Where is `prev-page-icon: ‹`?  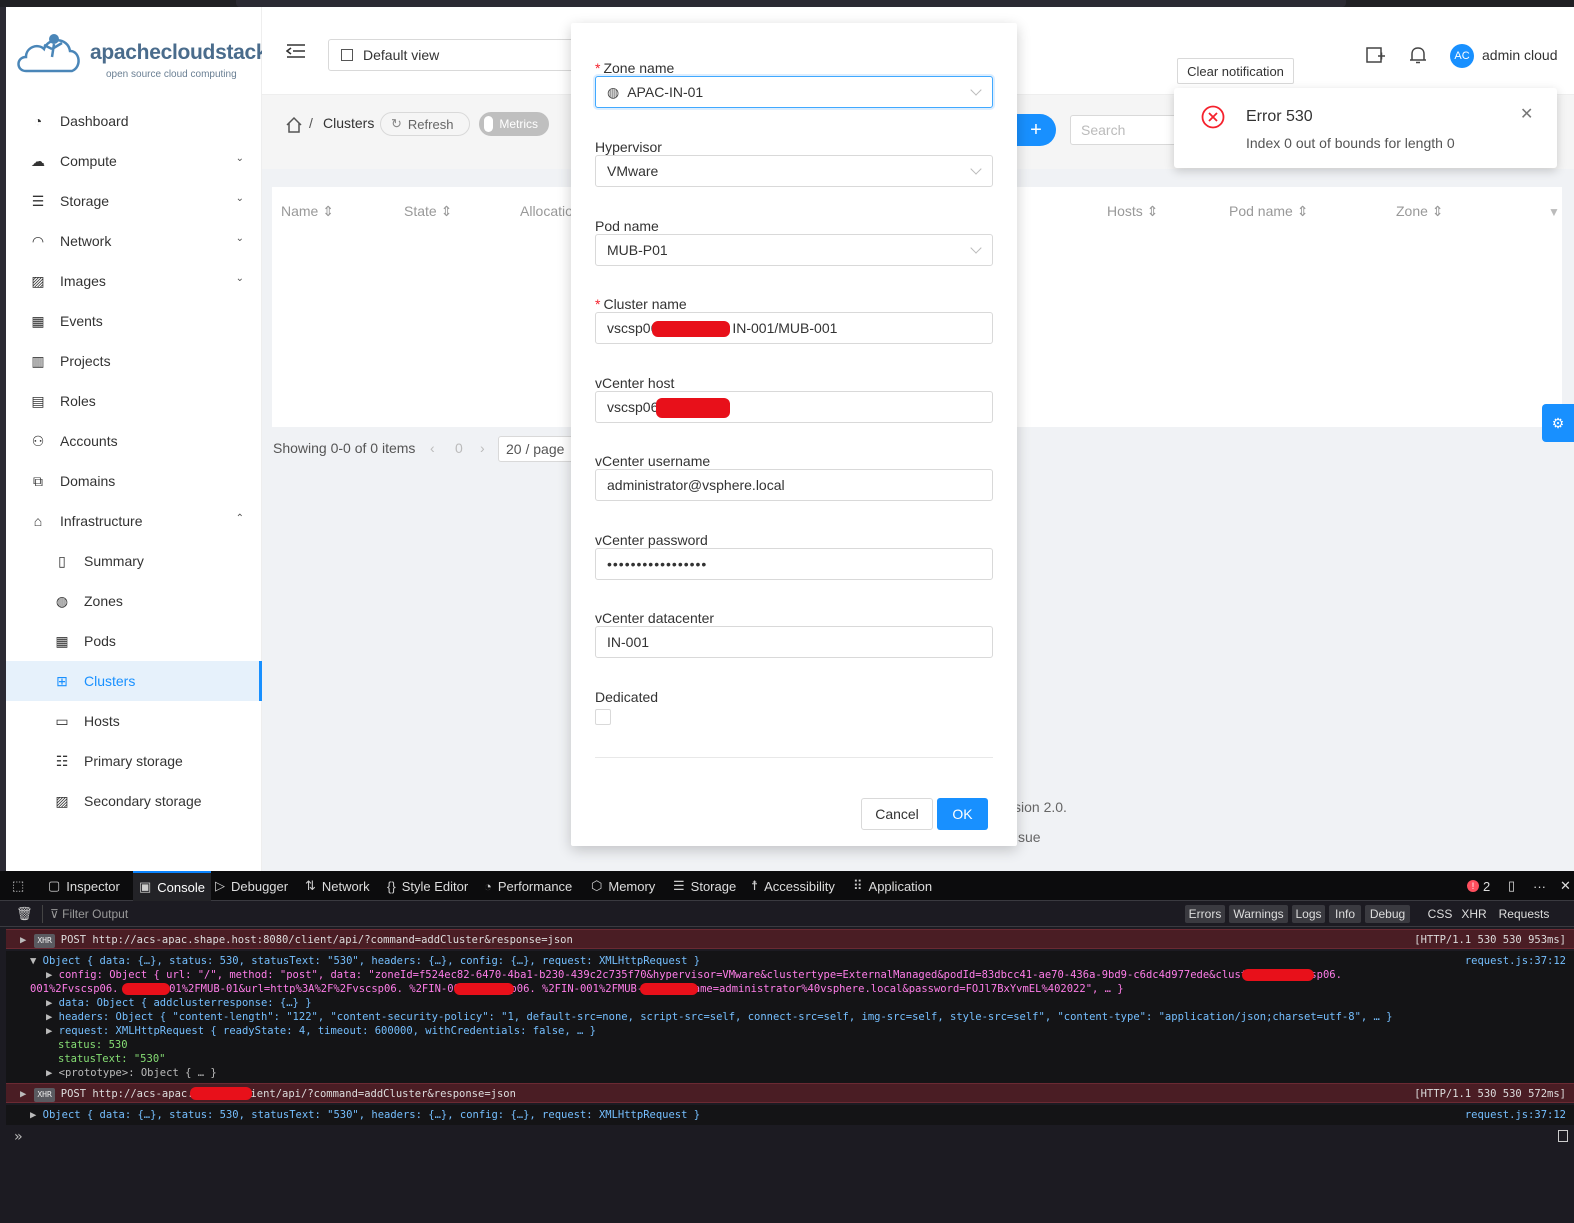 prev-page-icon: ‹ is located at coordinates (432, 448).